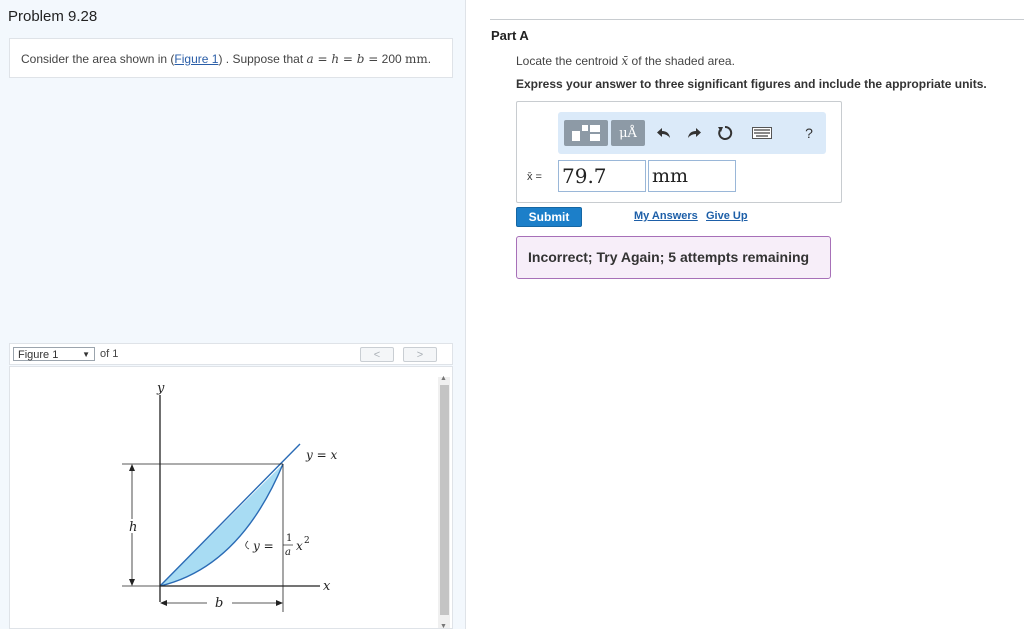 This screenshot has height=629, width=1024. Describe the element at coordinates (133, 527) in the screenshot. I see `h-label: h` at that location.